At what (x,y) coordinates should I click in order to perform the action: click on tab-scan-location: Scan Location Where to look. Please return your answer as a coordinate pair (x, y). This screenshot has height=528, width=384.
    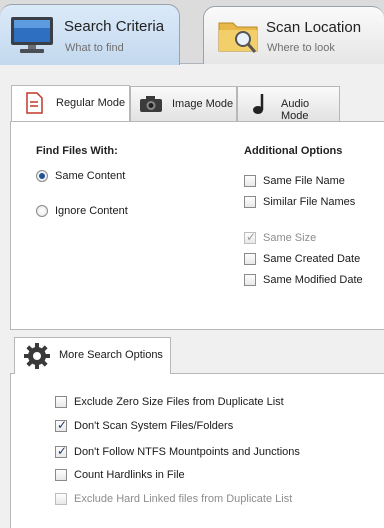
    Looking at the image, I should click on (293, 35).